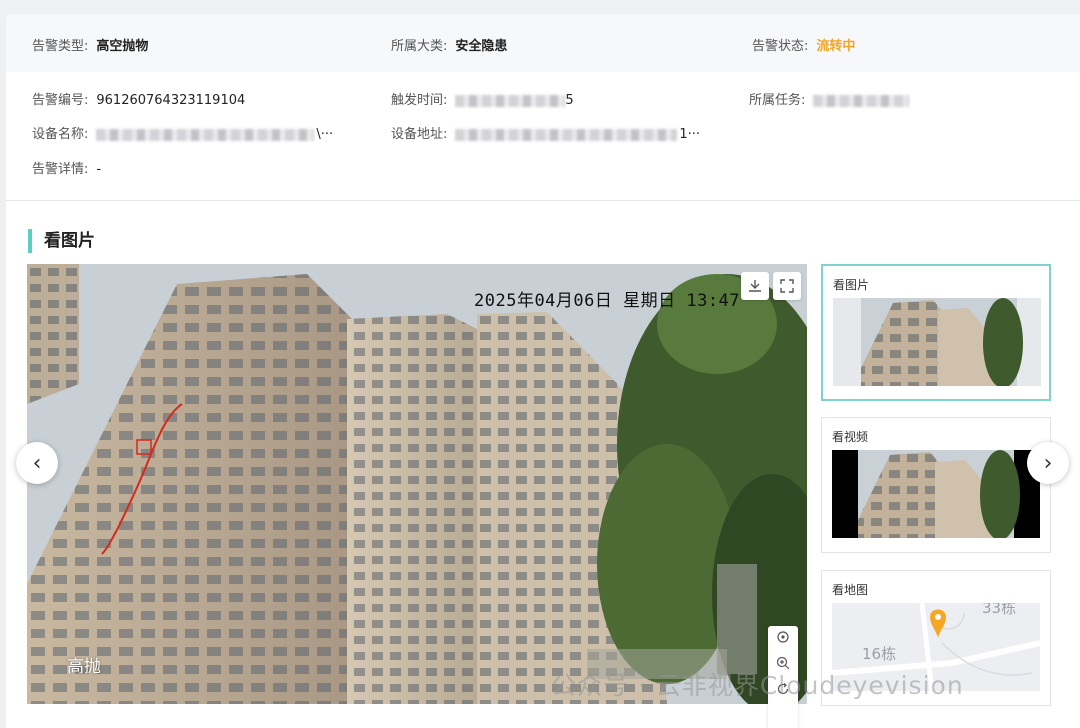  I want to click on thumb-video-preview, so click(936, 494).